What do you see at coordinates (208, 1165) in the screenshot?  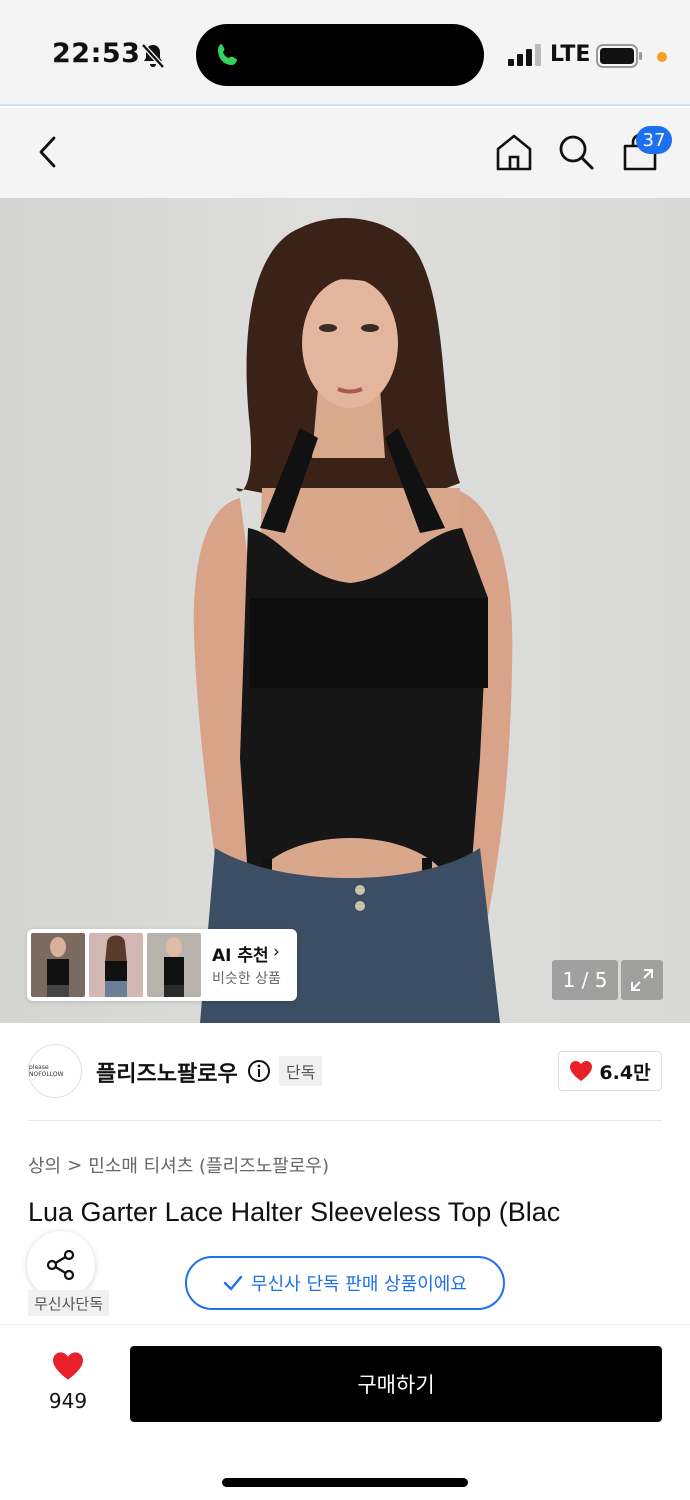 I see `breadcrumb-subcategory: 민소매 티셔츠 (플리즈노팔로우)` at bounding box center [208, 1165].